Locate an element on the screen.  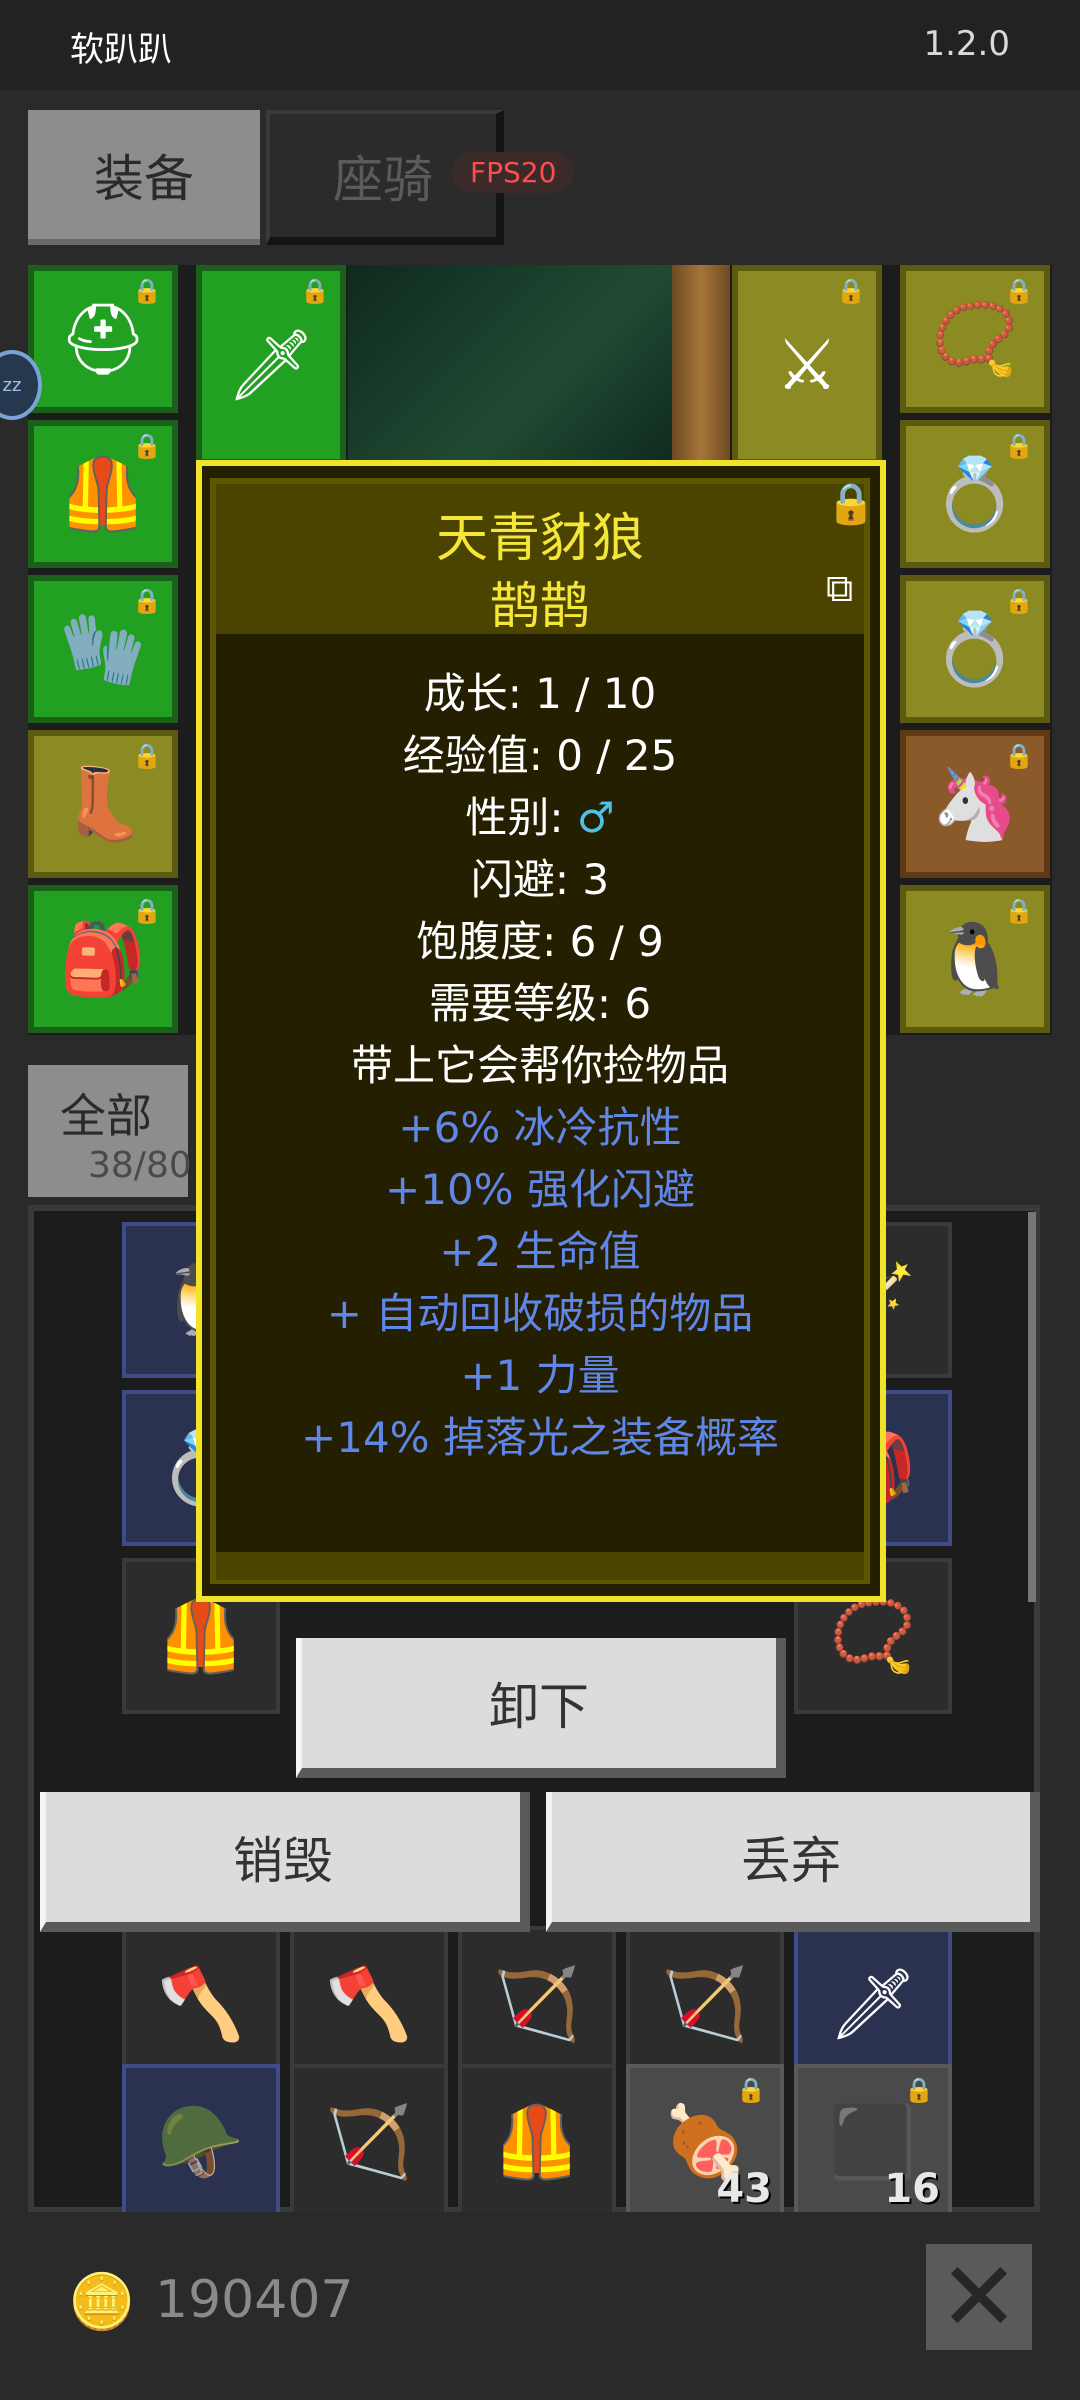
equip-slot-helmet: 🔒 ⛑ is located at coordinates (103, 339).